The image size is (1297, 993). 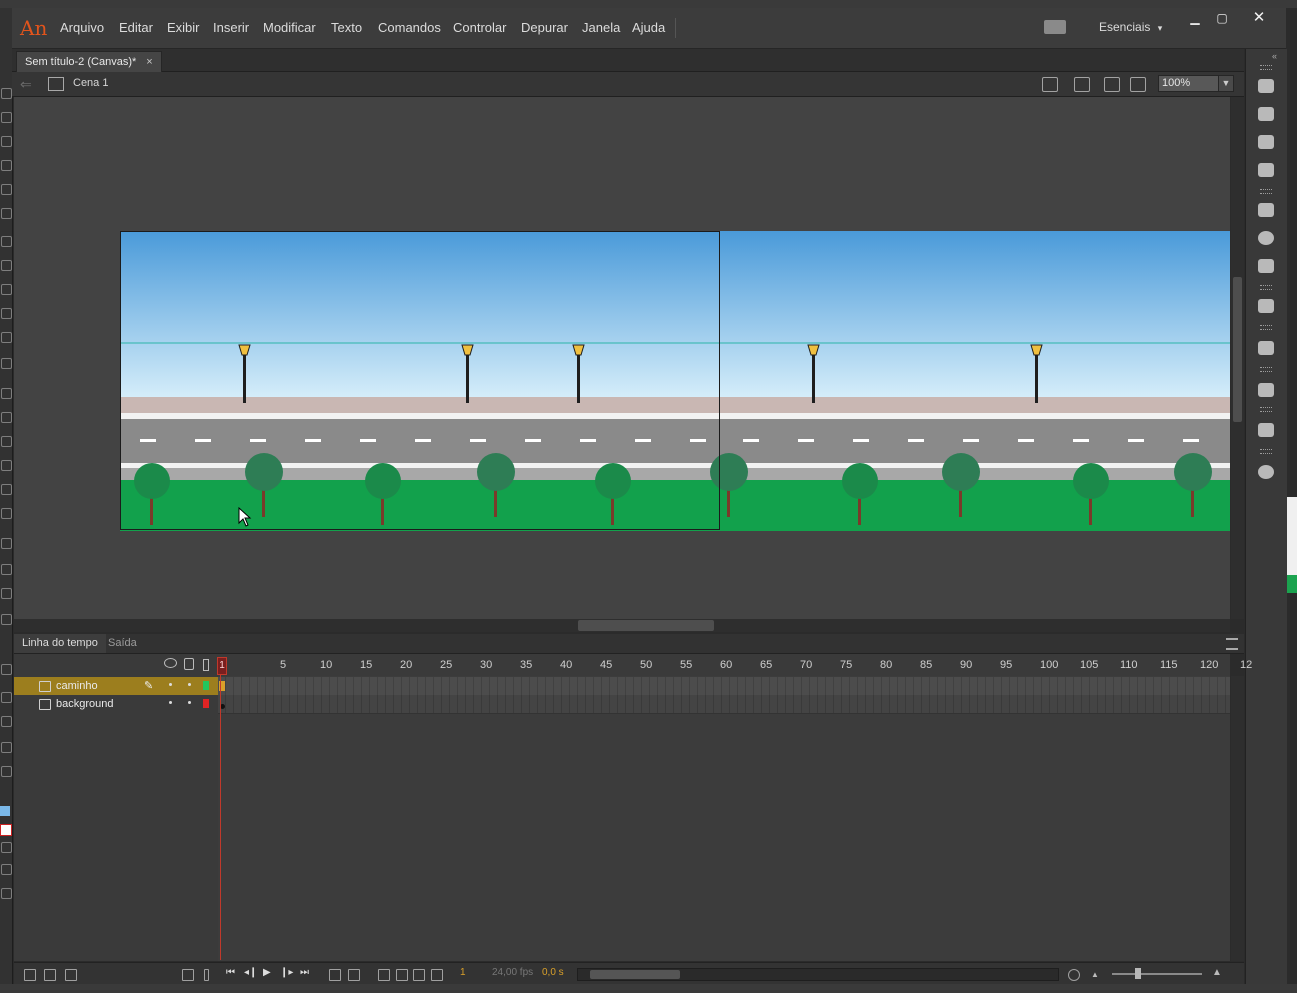 I want to click on workspace-switcher: Esenciais ▾, so click(x=1130, y=27).